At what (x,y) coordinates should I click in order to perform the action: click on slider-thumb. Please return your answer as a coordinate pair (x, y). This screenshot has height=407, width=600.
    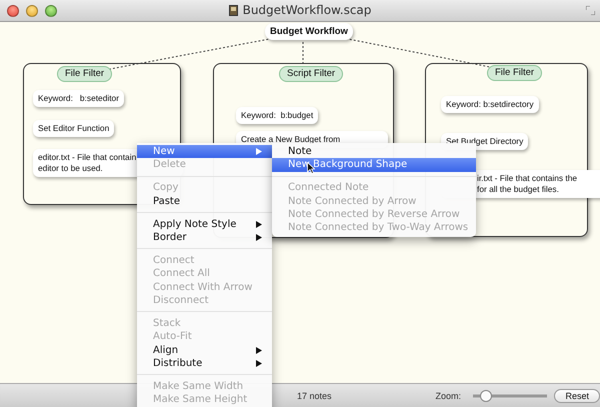
    Looking at the image, I should click on (486, 396).